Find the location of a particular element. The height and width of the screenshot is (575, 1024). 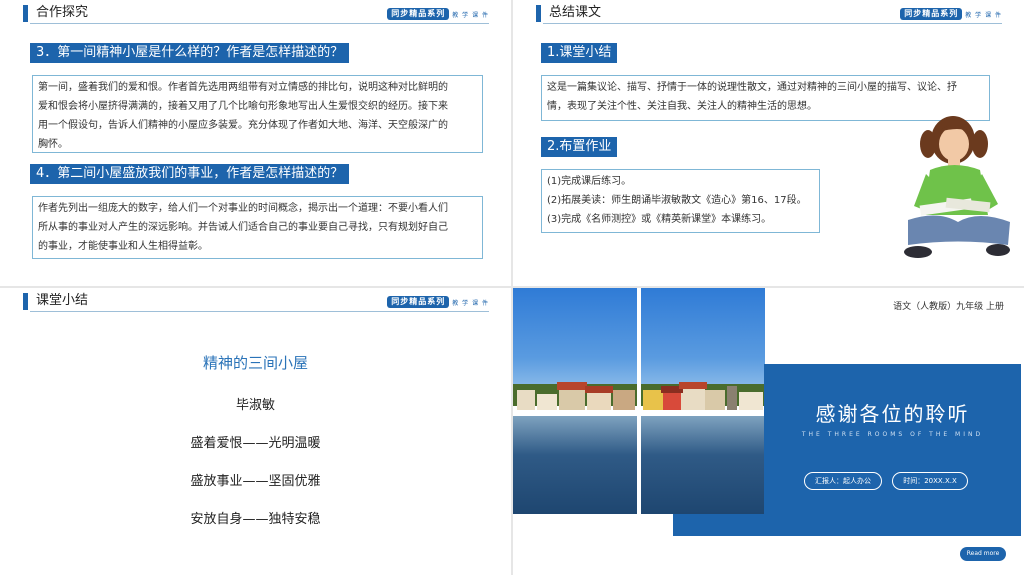

question-4-label: 4．第二间小屋盛放我们的事业，作者是怎样描述的？ is located at coordinates (190, 174).